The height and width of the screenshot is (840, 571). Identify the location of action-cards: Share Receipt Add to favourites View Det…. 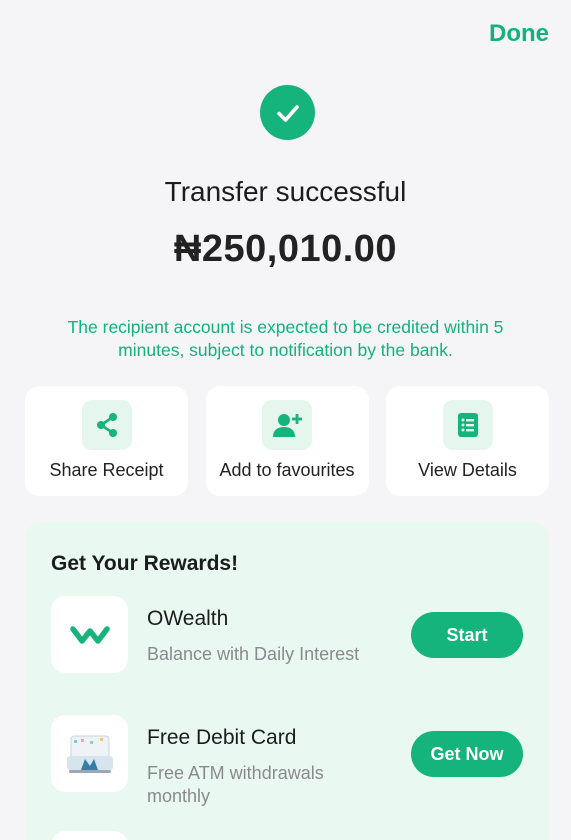
(287, 441).